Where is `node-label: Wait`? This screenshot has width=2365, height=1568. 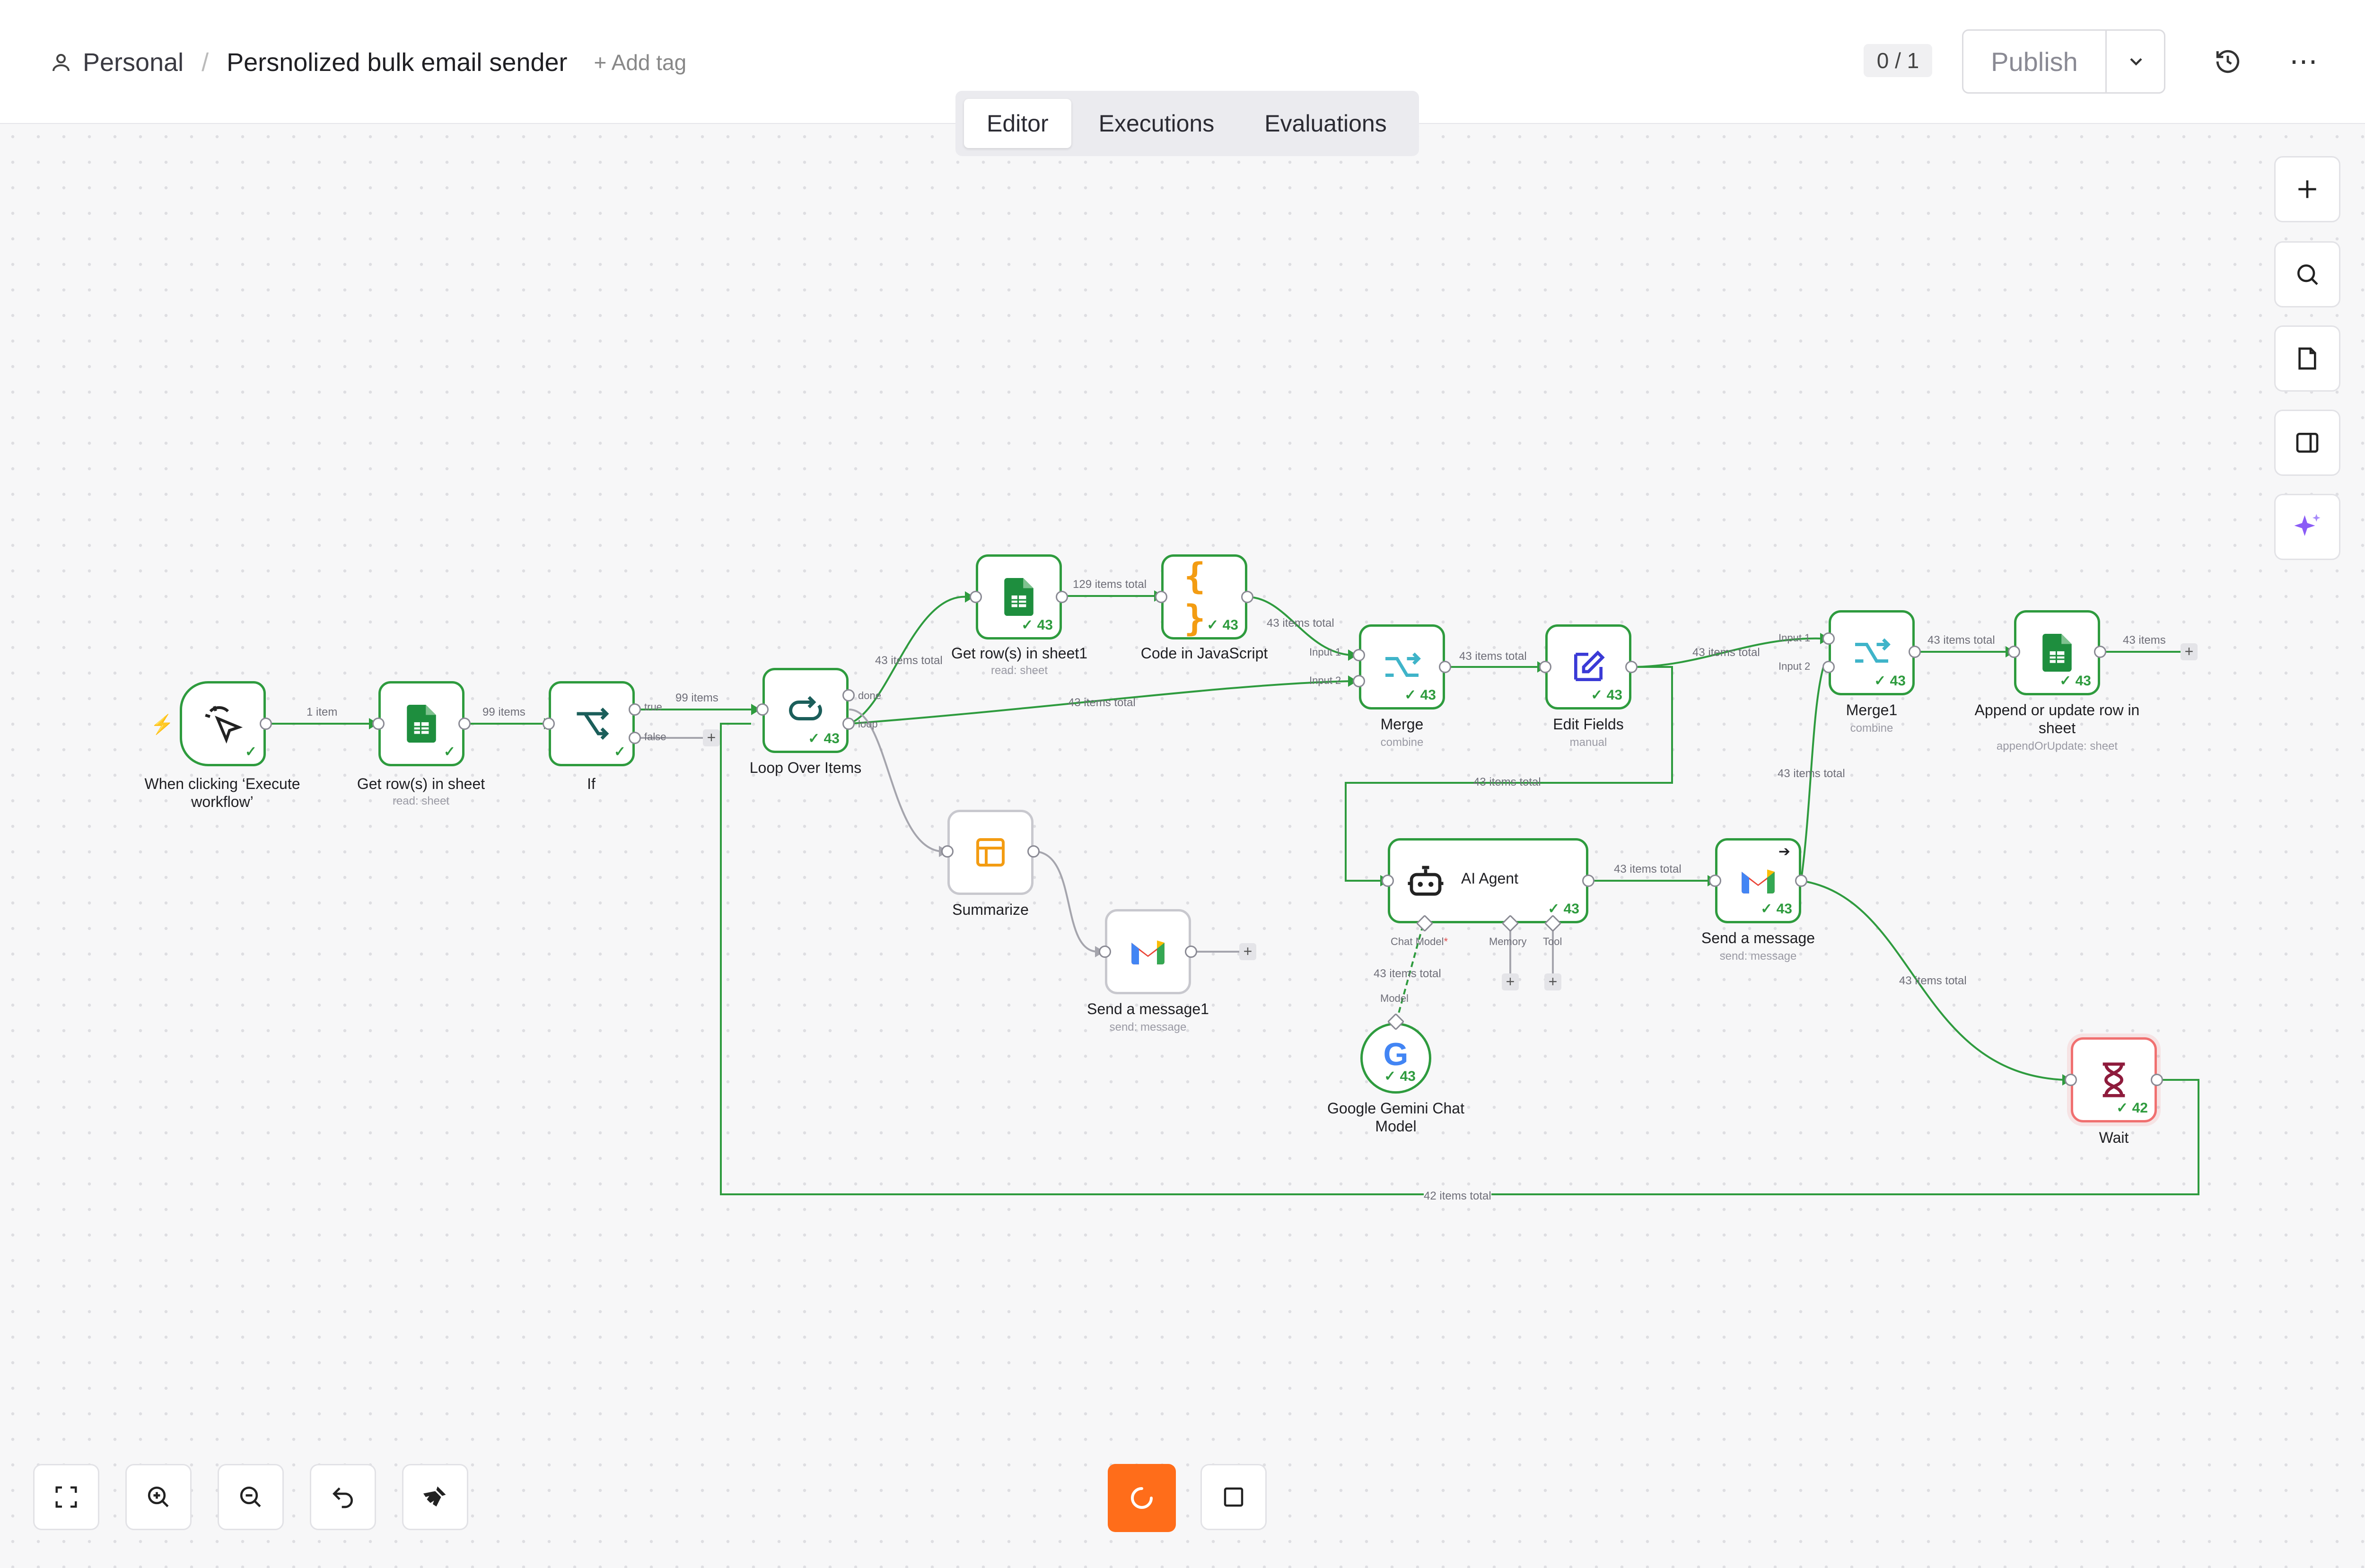
node-label: Wait is located at coordinates (2114, 1137).